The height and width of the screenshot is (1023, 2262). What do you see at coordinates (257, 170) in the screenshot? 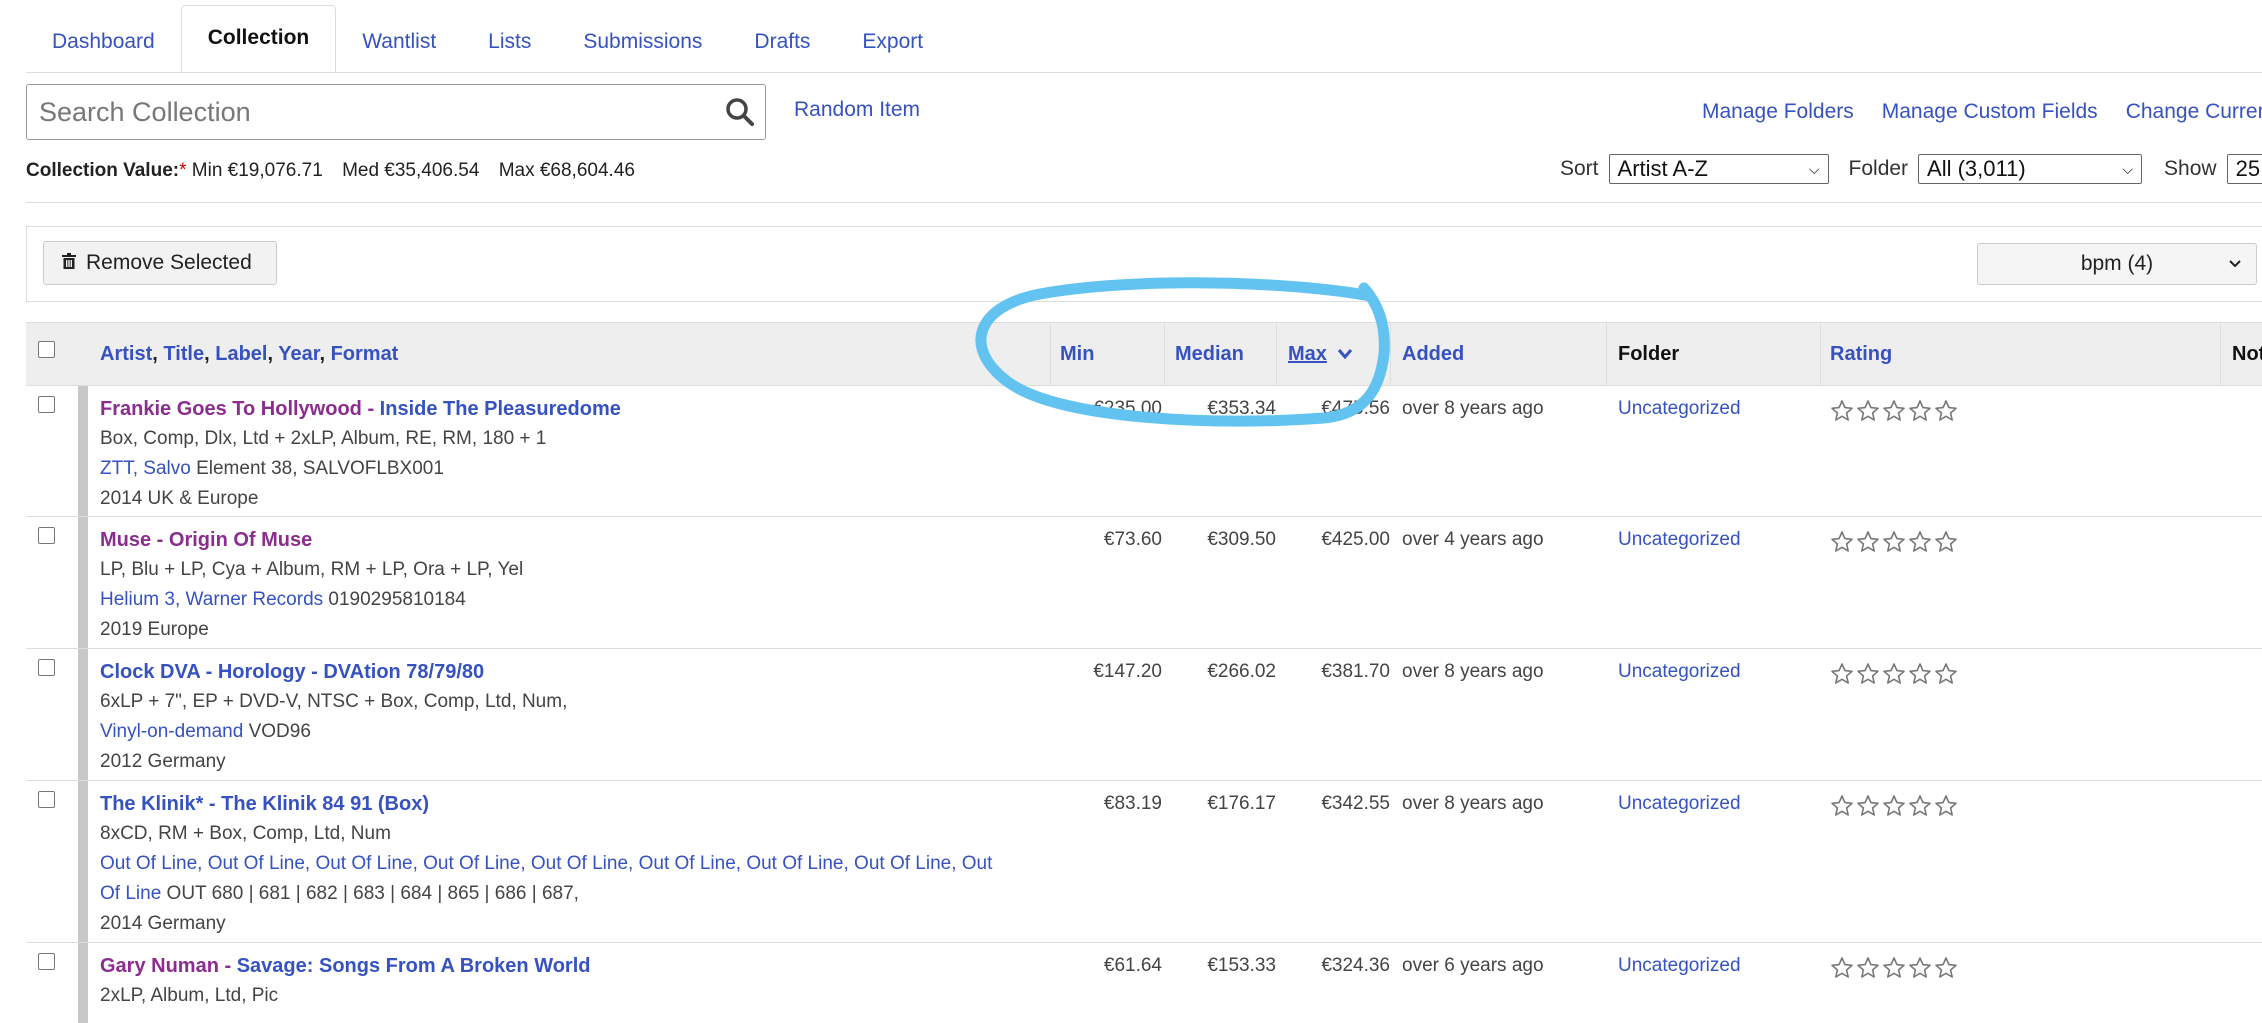
I see `collection-value-min: Min €19,076.71` at bounding box center [257, 170].